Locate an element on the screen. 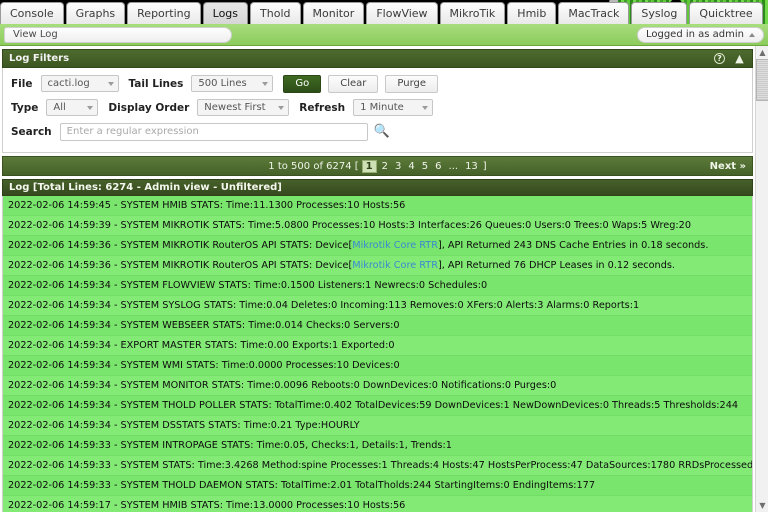 This screenshot has height=512, width=768. tab-mikrotik: MikroTik is located at coordinates (472, 13).